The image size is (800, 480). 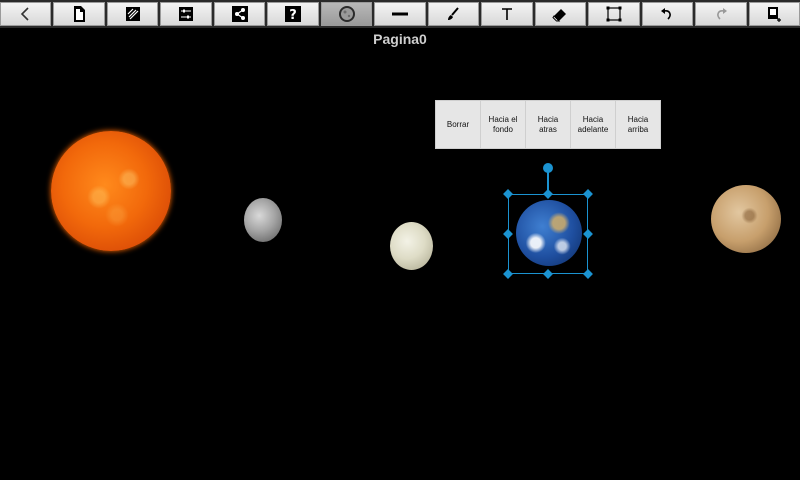 I want to click on line-icon, so click(x=400, y=14).